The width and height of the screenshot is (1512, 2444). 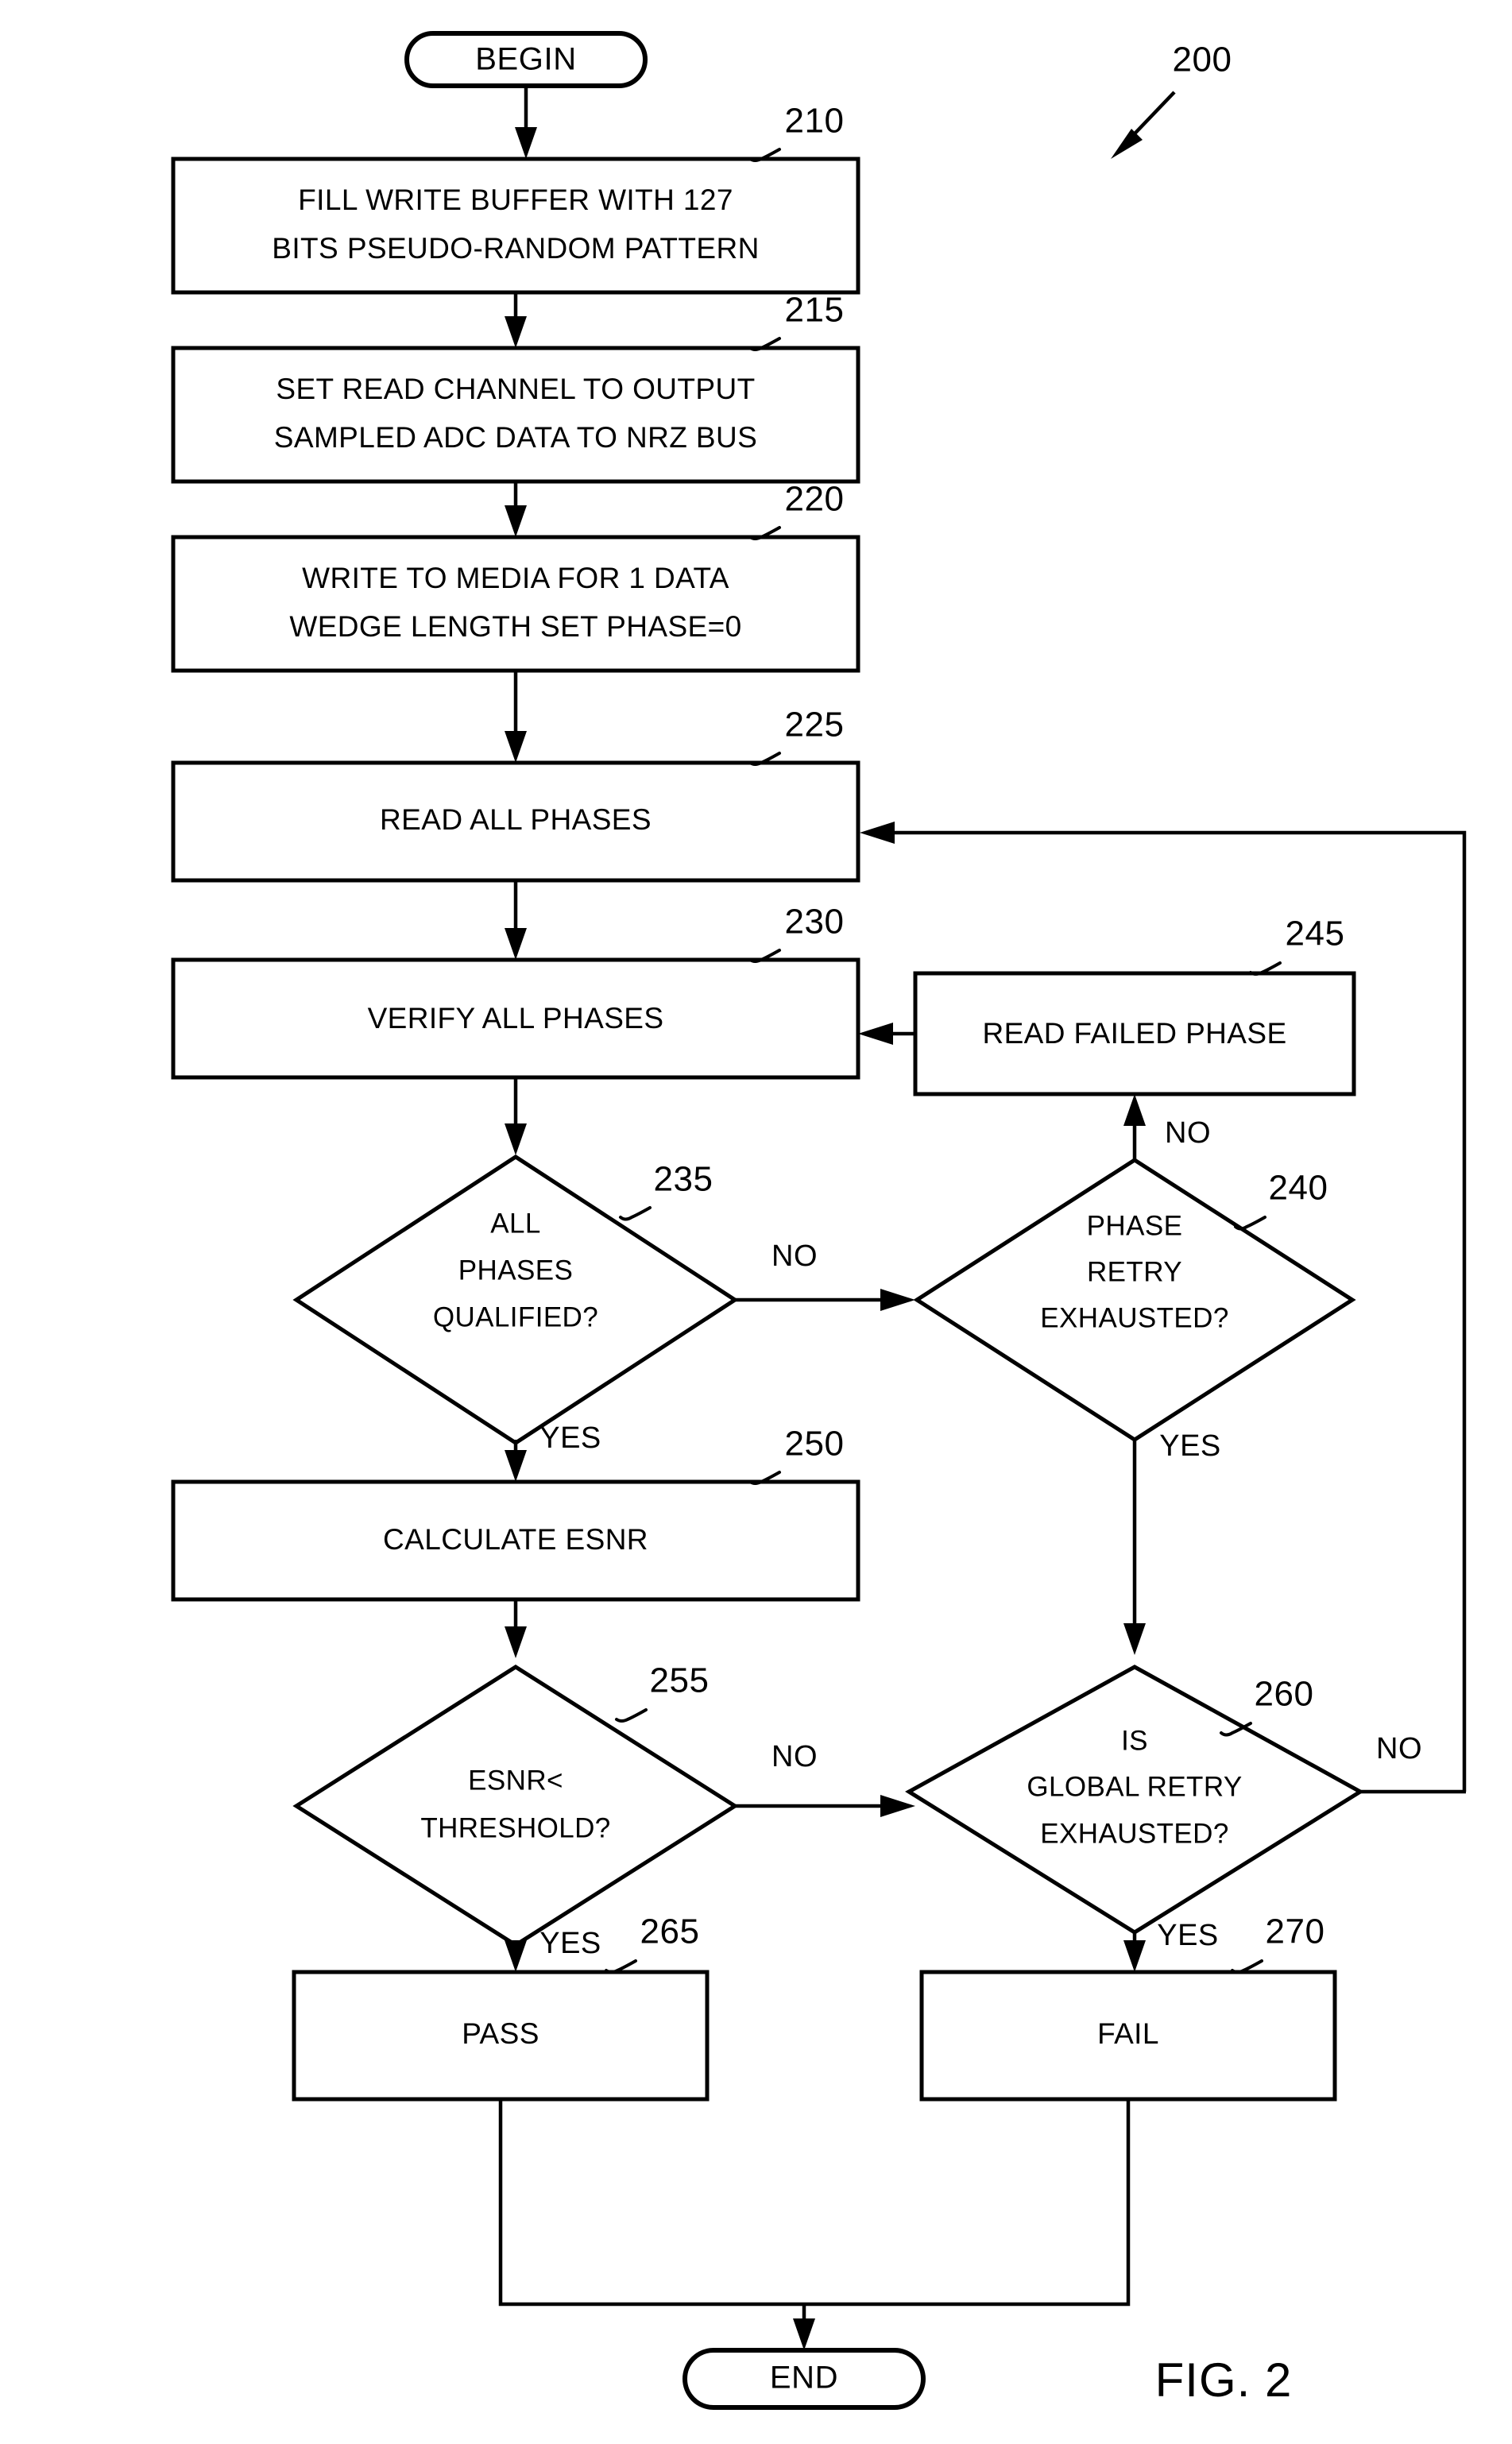 I want to click on process-box-265-line1: PASS, so click(x=500, y=2034).